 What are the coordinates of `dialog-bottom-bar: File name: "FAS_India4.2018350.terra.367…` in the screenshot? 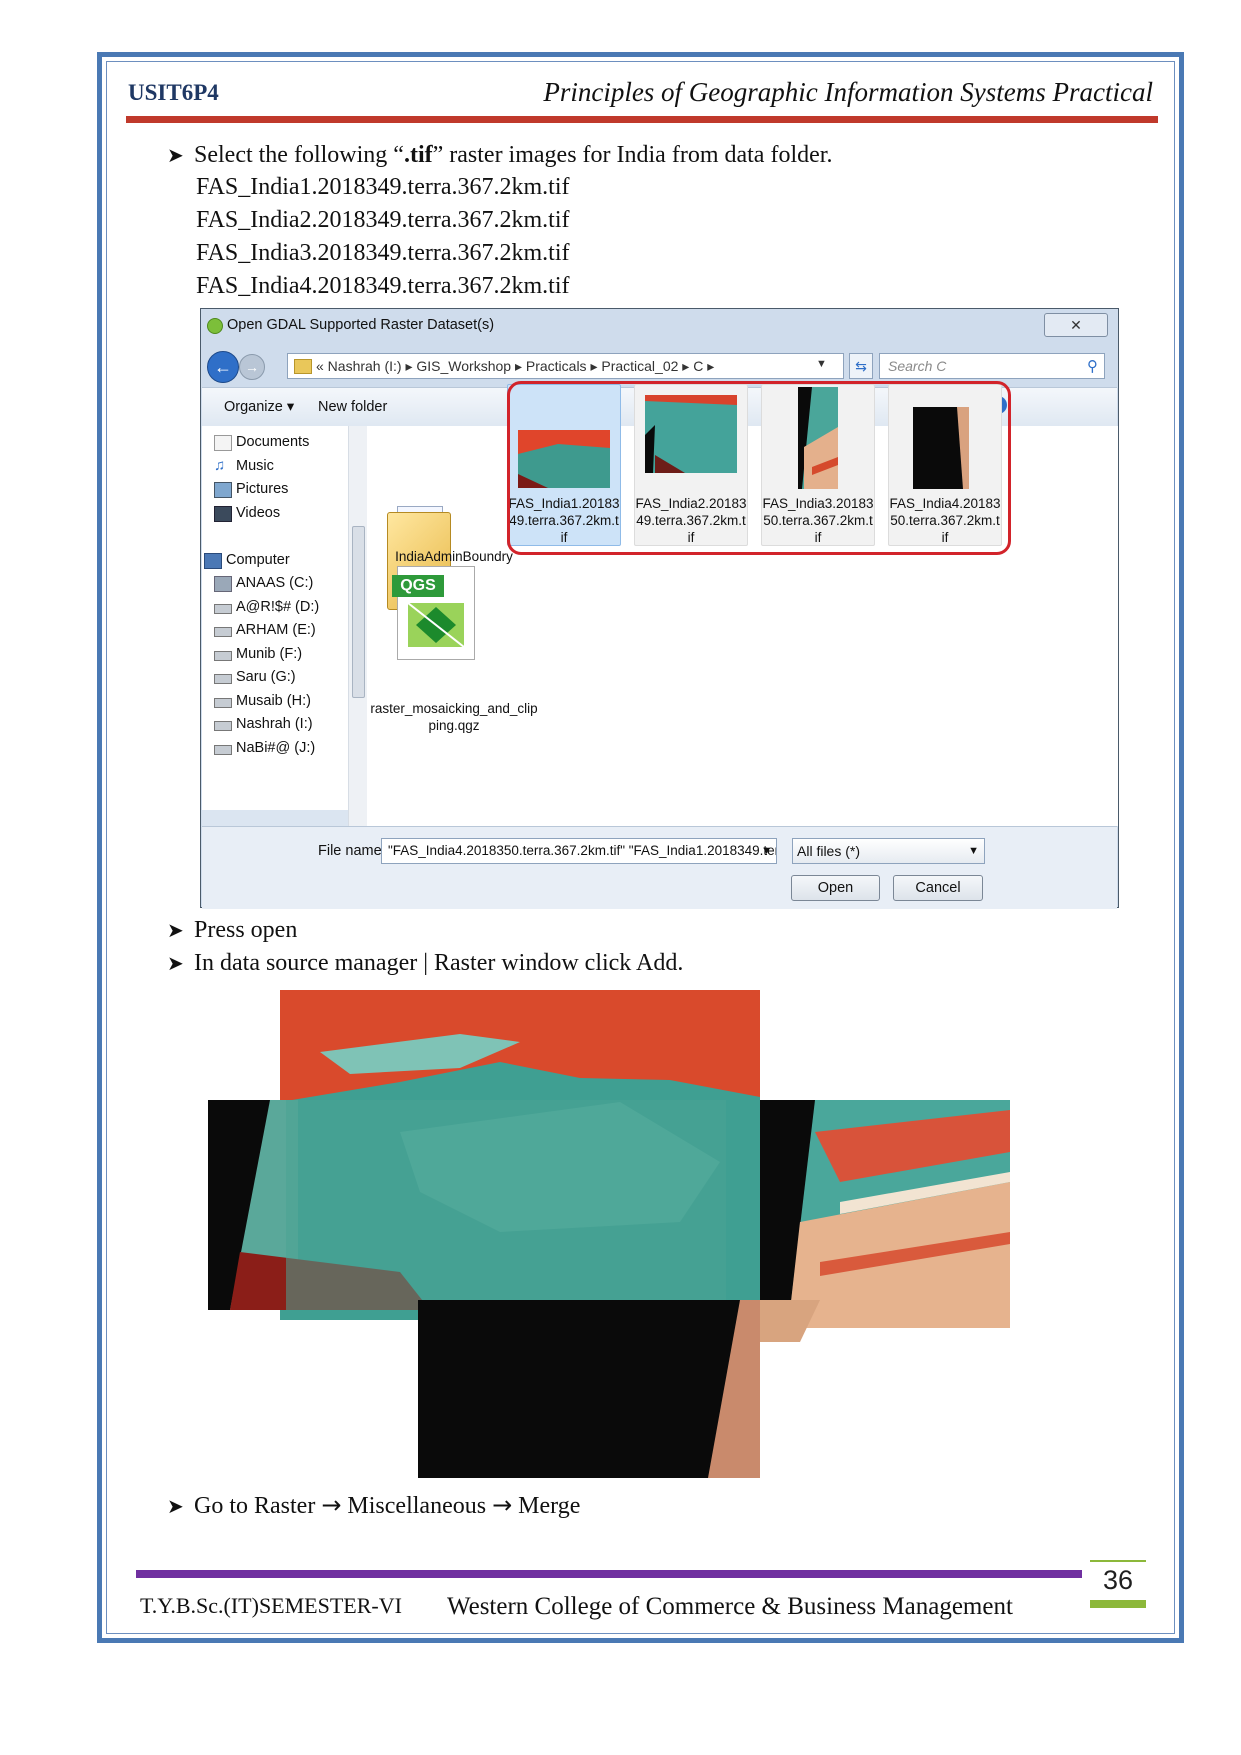 It's located at (659, 867).